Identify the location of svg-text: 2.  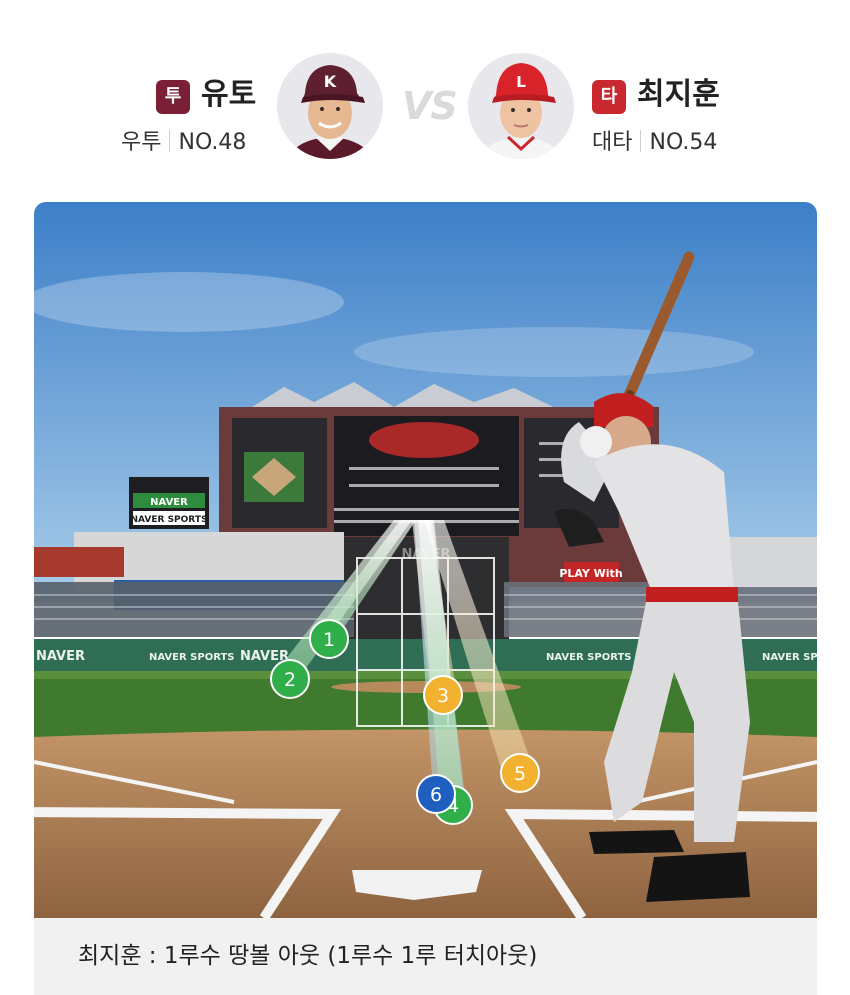
(290, 680).